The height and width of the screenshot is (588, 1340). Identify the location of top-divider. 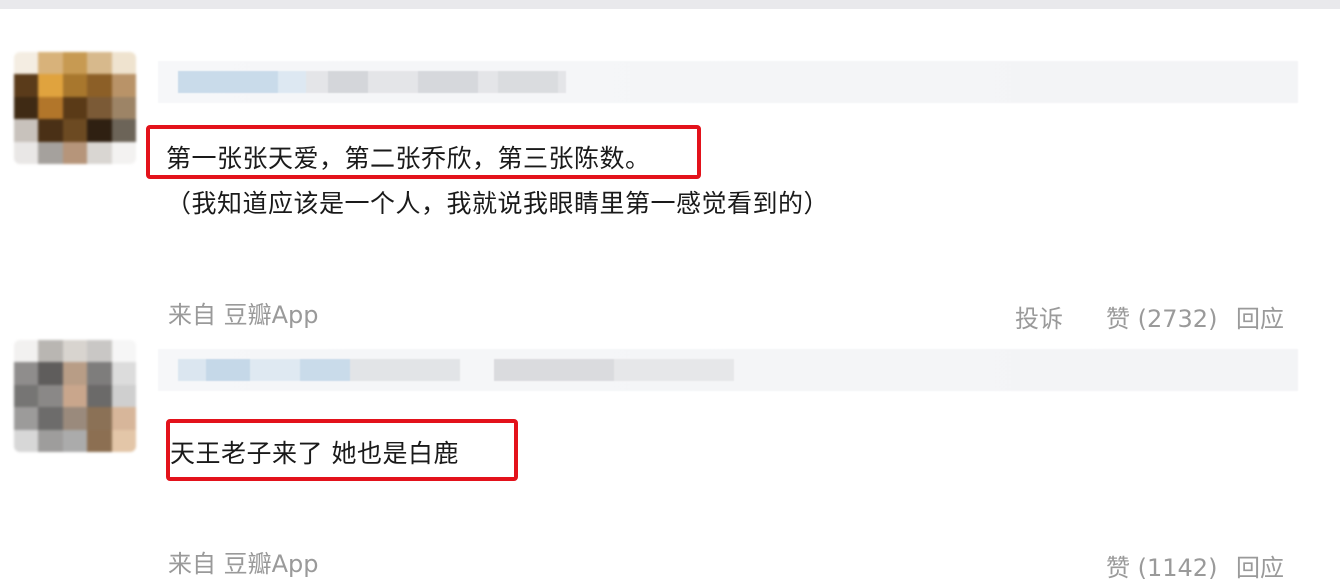
(670, 4).